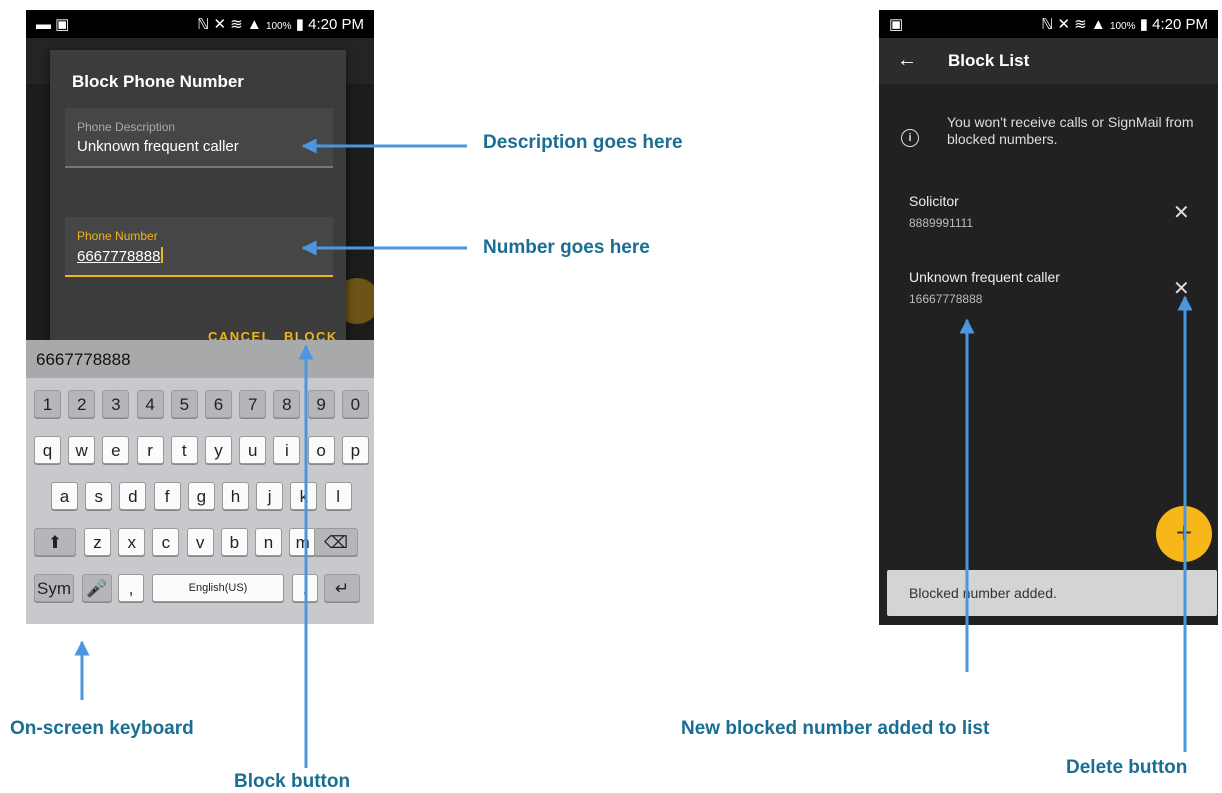 The image size is (1222, 793). I want to click on key-q: q, so click(47, 450).